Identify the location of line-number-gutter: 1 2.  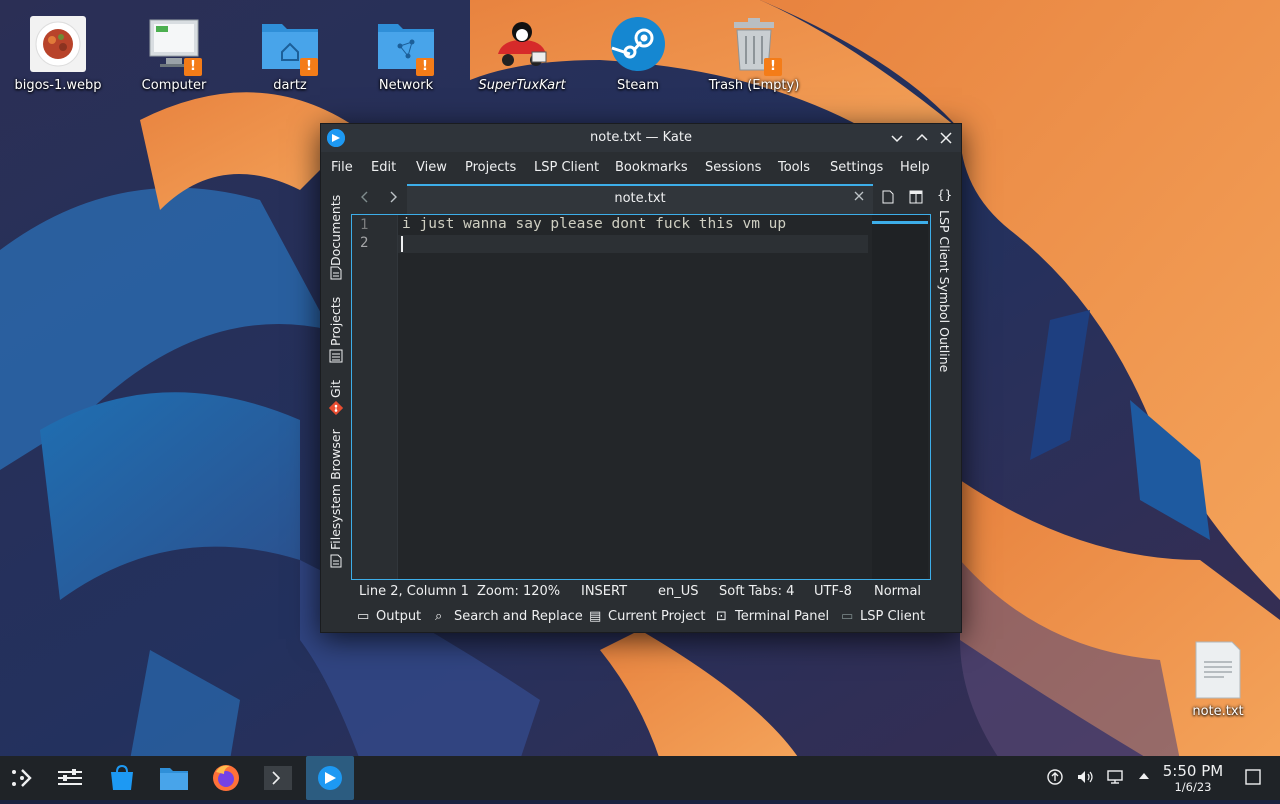
(375, 397).